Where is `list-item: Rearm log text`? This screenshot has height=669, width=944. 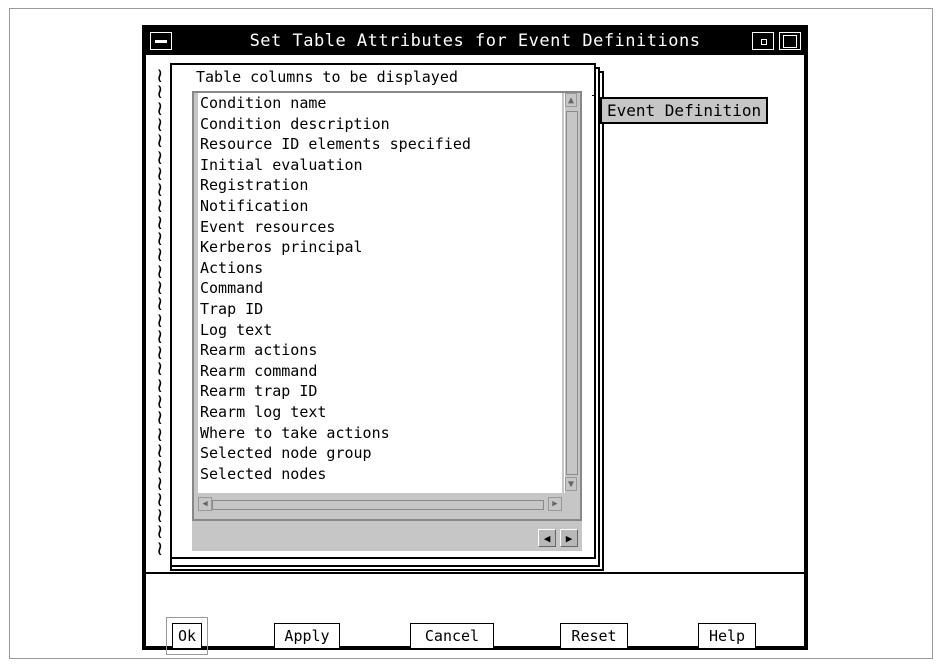
list-item: Rearm log text is located at coordinates (380, 412).